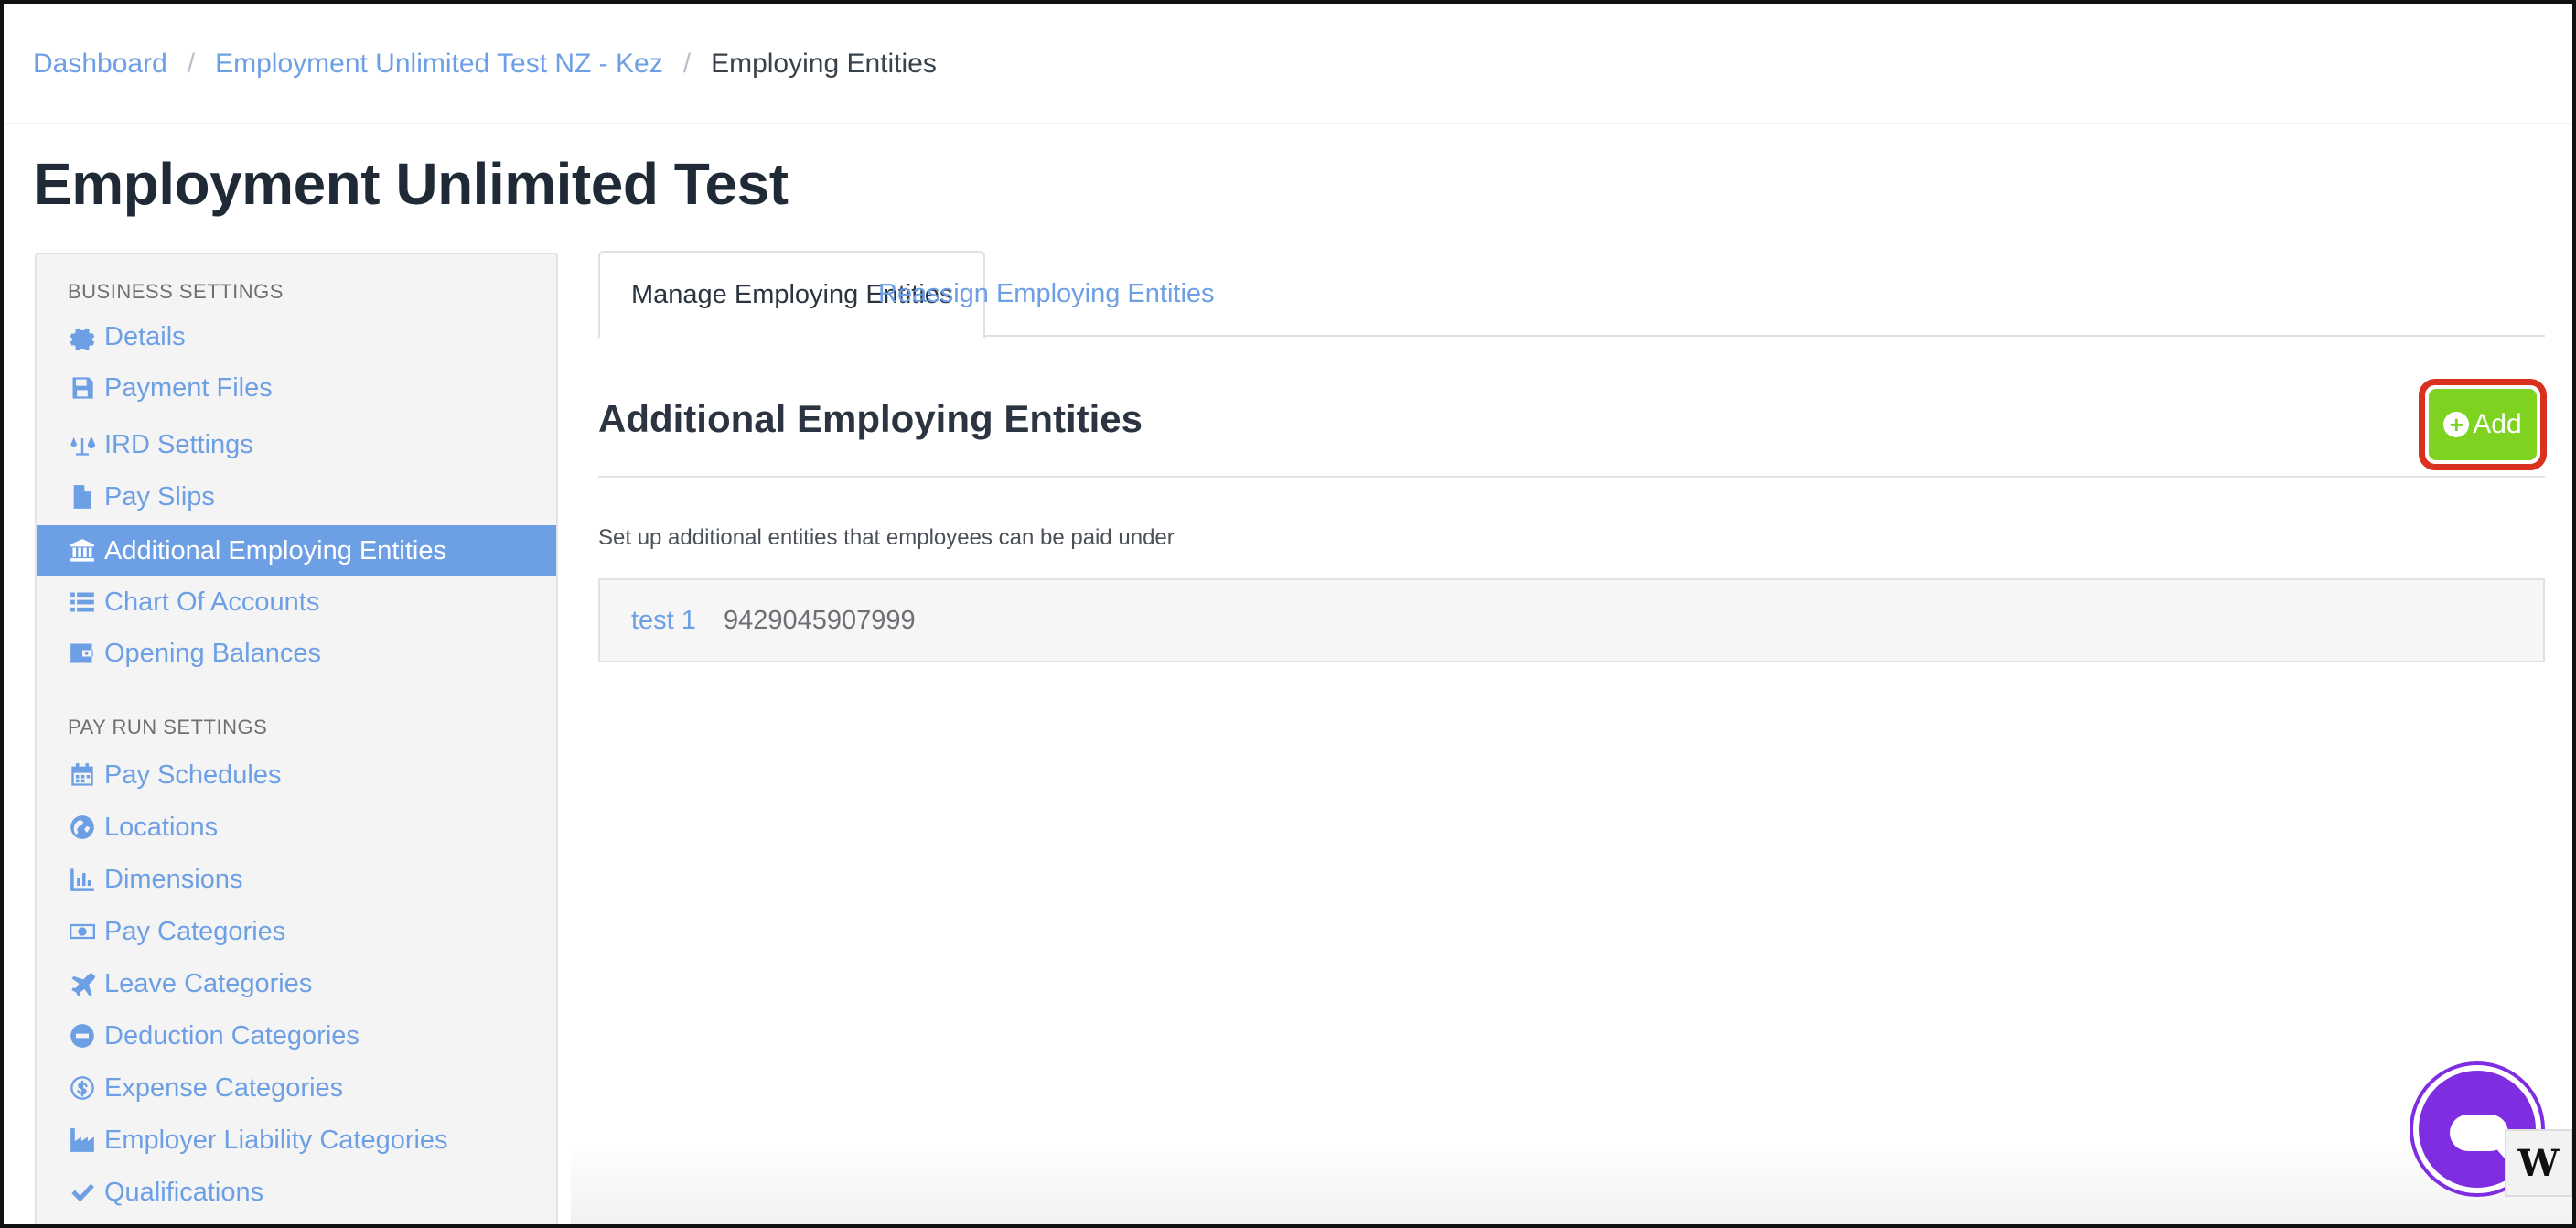 The image size is (2576, 1228). What do you see at coordinates (664, 621) in the screenshot?
I see `entity-name-link: test 1` at bounding box center [664, 621].